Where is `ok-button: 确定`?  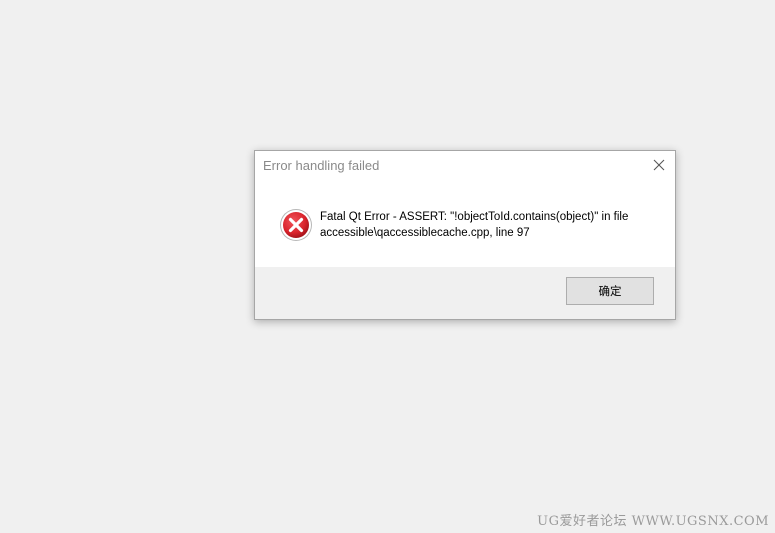 ok-button: 确定 is located at coordinates (610, 291).